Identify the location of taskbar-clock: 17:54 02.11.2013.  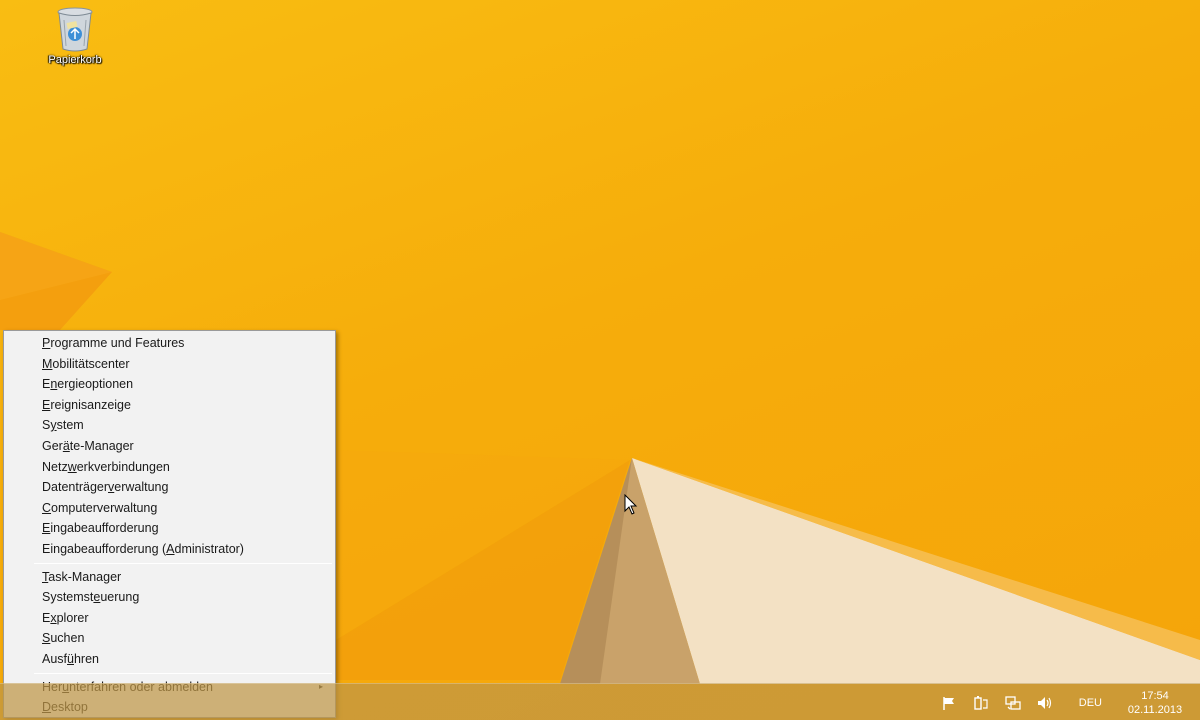
(1155, 703).